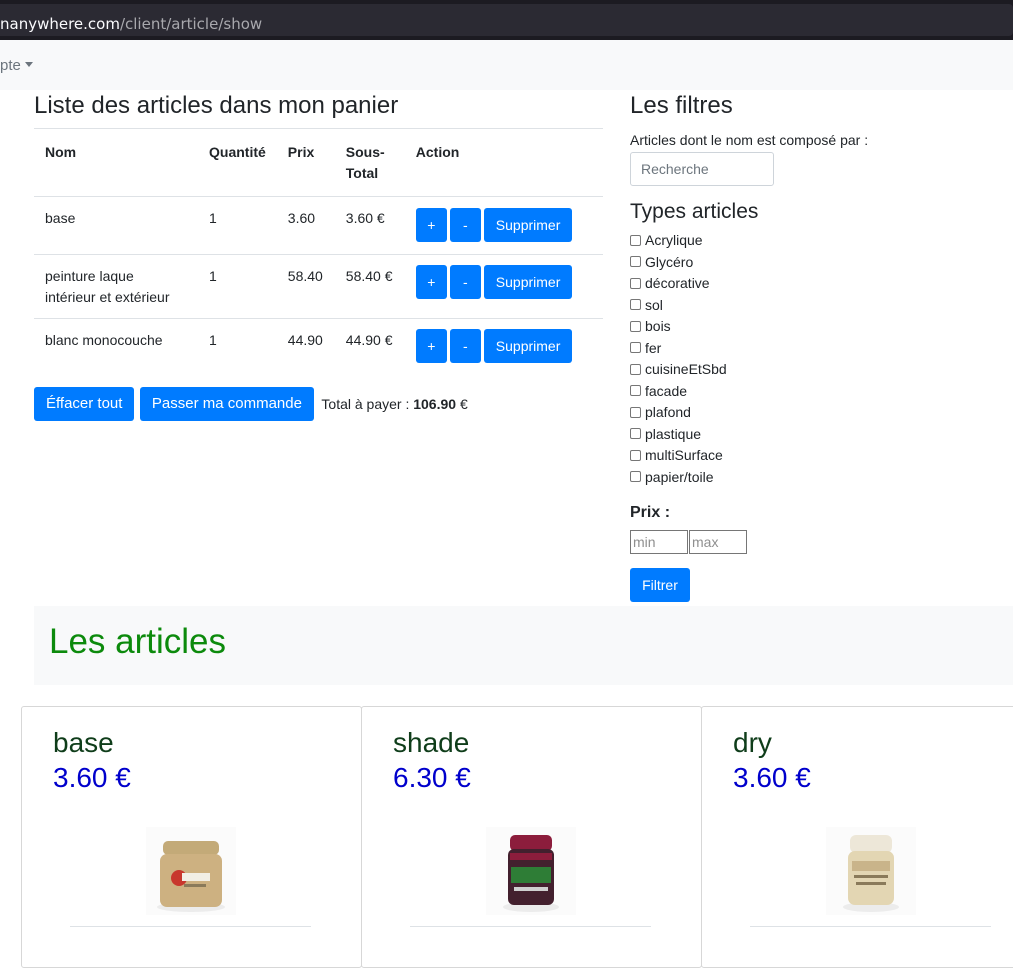  What do you see at coordinates (435, 404) in the screenshot?
I see `total-value: 106.90` at bounding box center [435, 404].